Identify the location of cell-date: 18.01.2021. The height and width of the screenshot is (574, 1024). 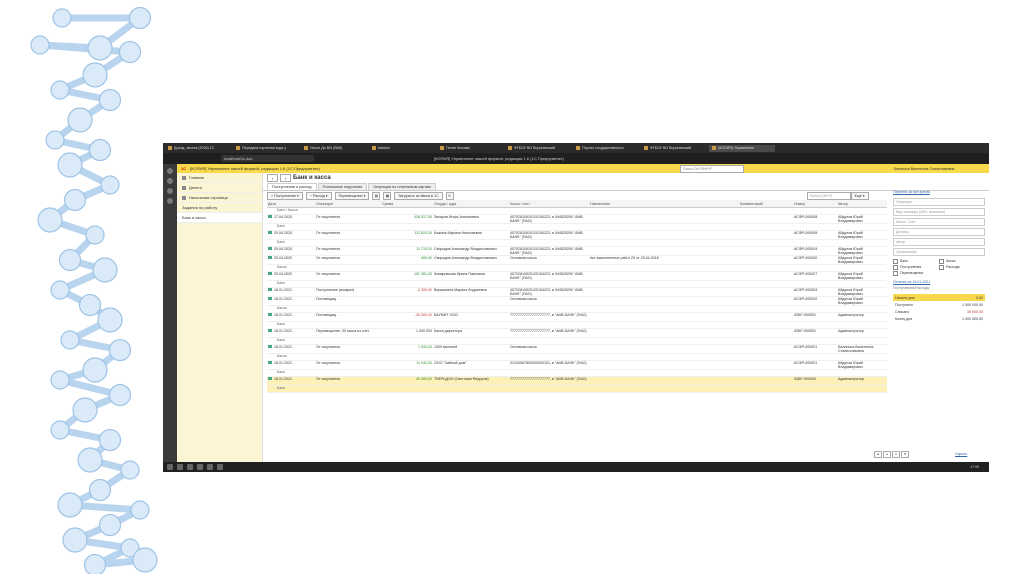
(291, 333).